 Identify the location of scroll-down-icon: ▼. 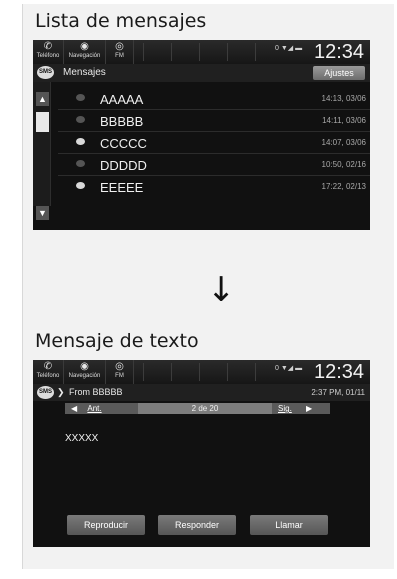
(42, 213).